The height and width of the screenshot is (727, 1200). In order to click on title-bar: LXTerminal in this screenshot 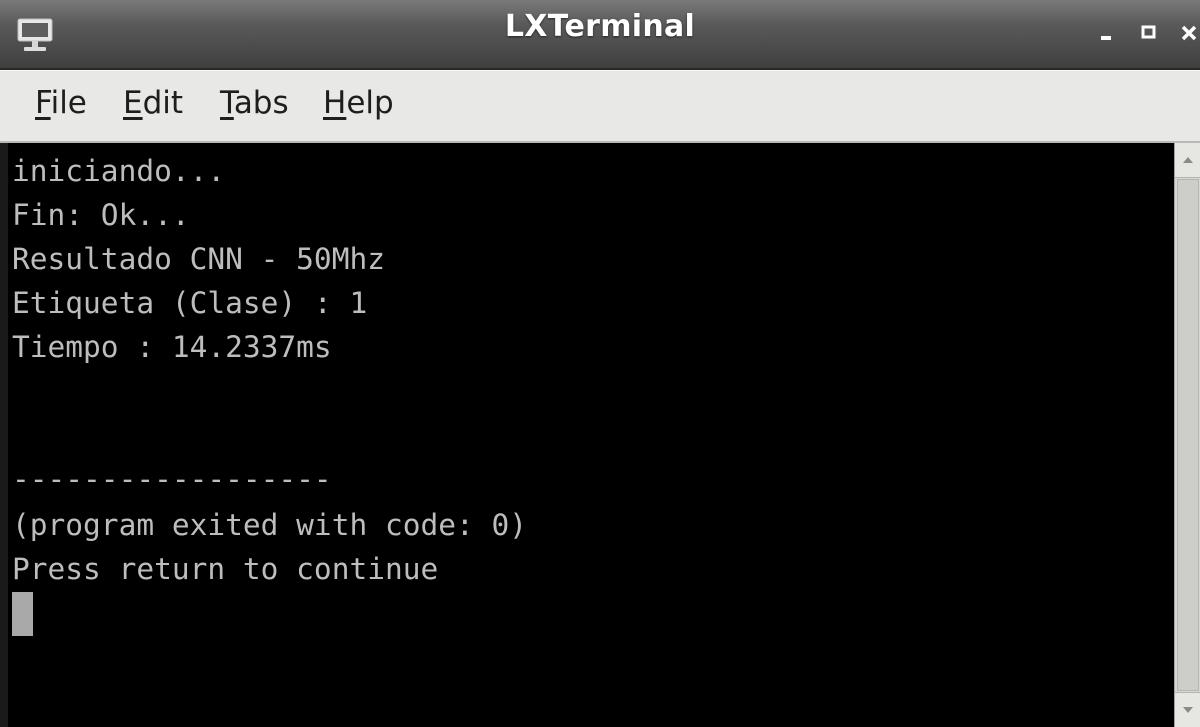, I will do `click(600, 35)`.